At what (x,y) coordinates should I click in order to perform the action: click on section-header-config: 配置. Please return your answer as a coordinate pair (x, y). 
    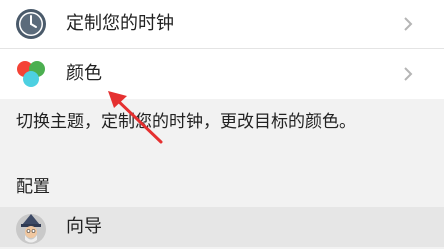
    Looking at the image, I should click on (33, 187).